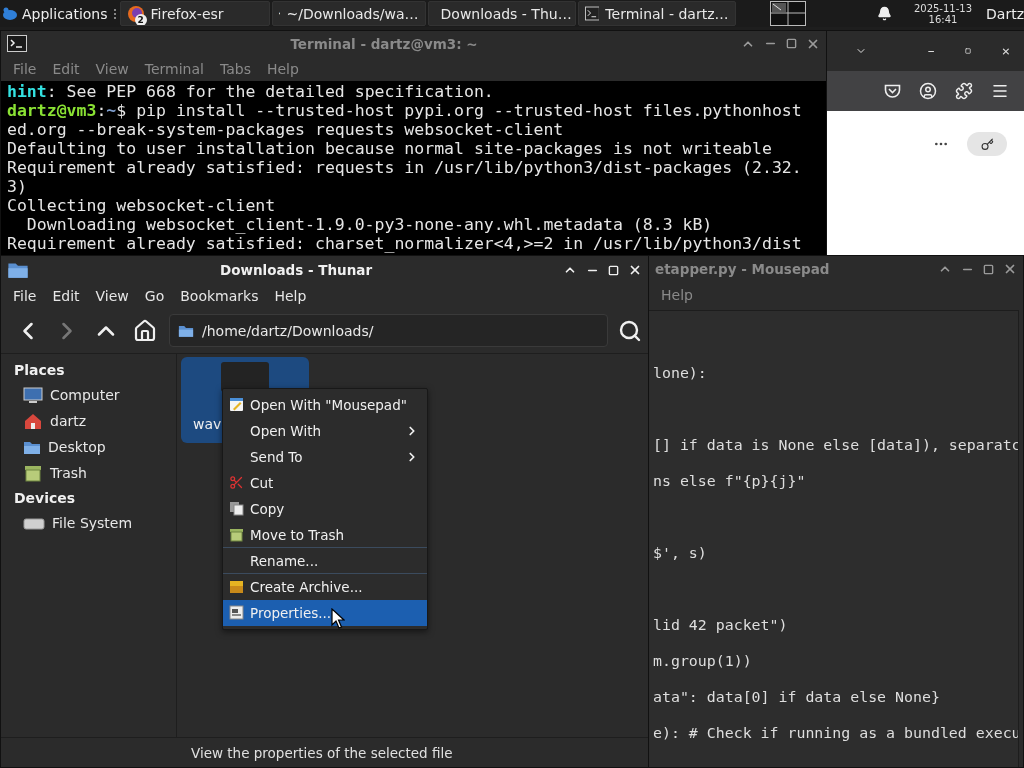  What do you see at coordinates (730, 481) in the screenshot?
I see `code-line: ns else f"{p}{j}"` at bounding box center [730, 481].